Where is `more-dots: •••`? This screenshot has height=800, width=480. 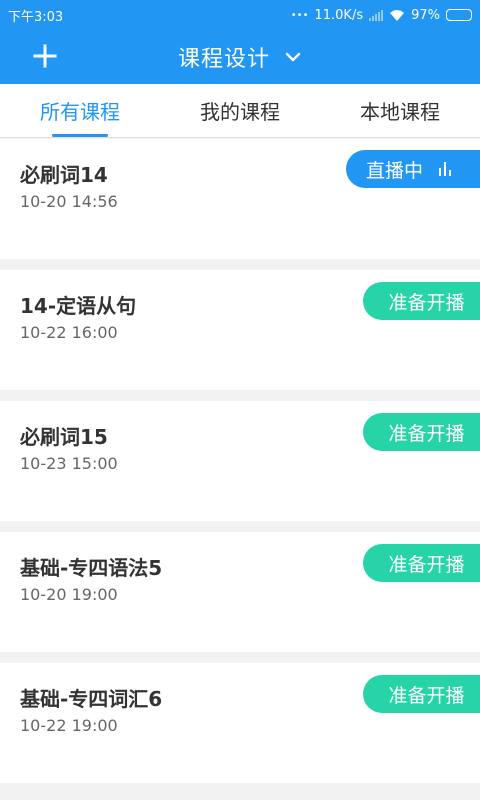
more-dots: ••• is located at coordinates (299, 15).